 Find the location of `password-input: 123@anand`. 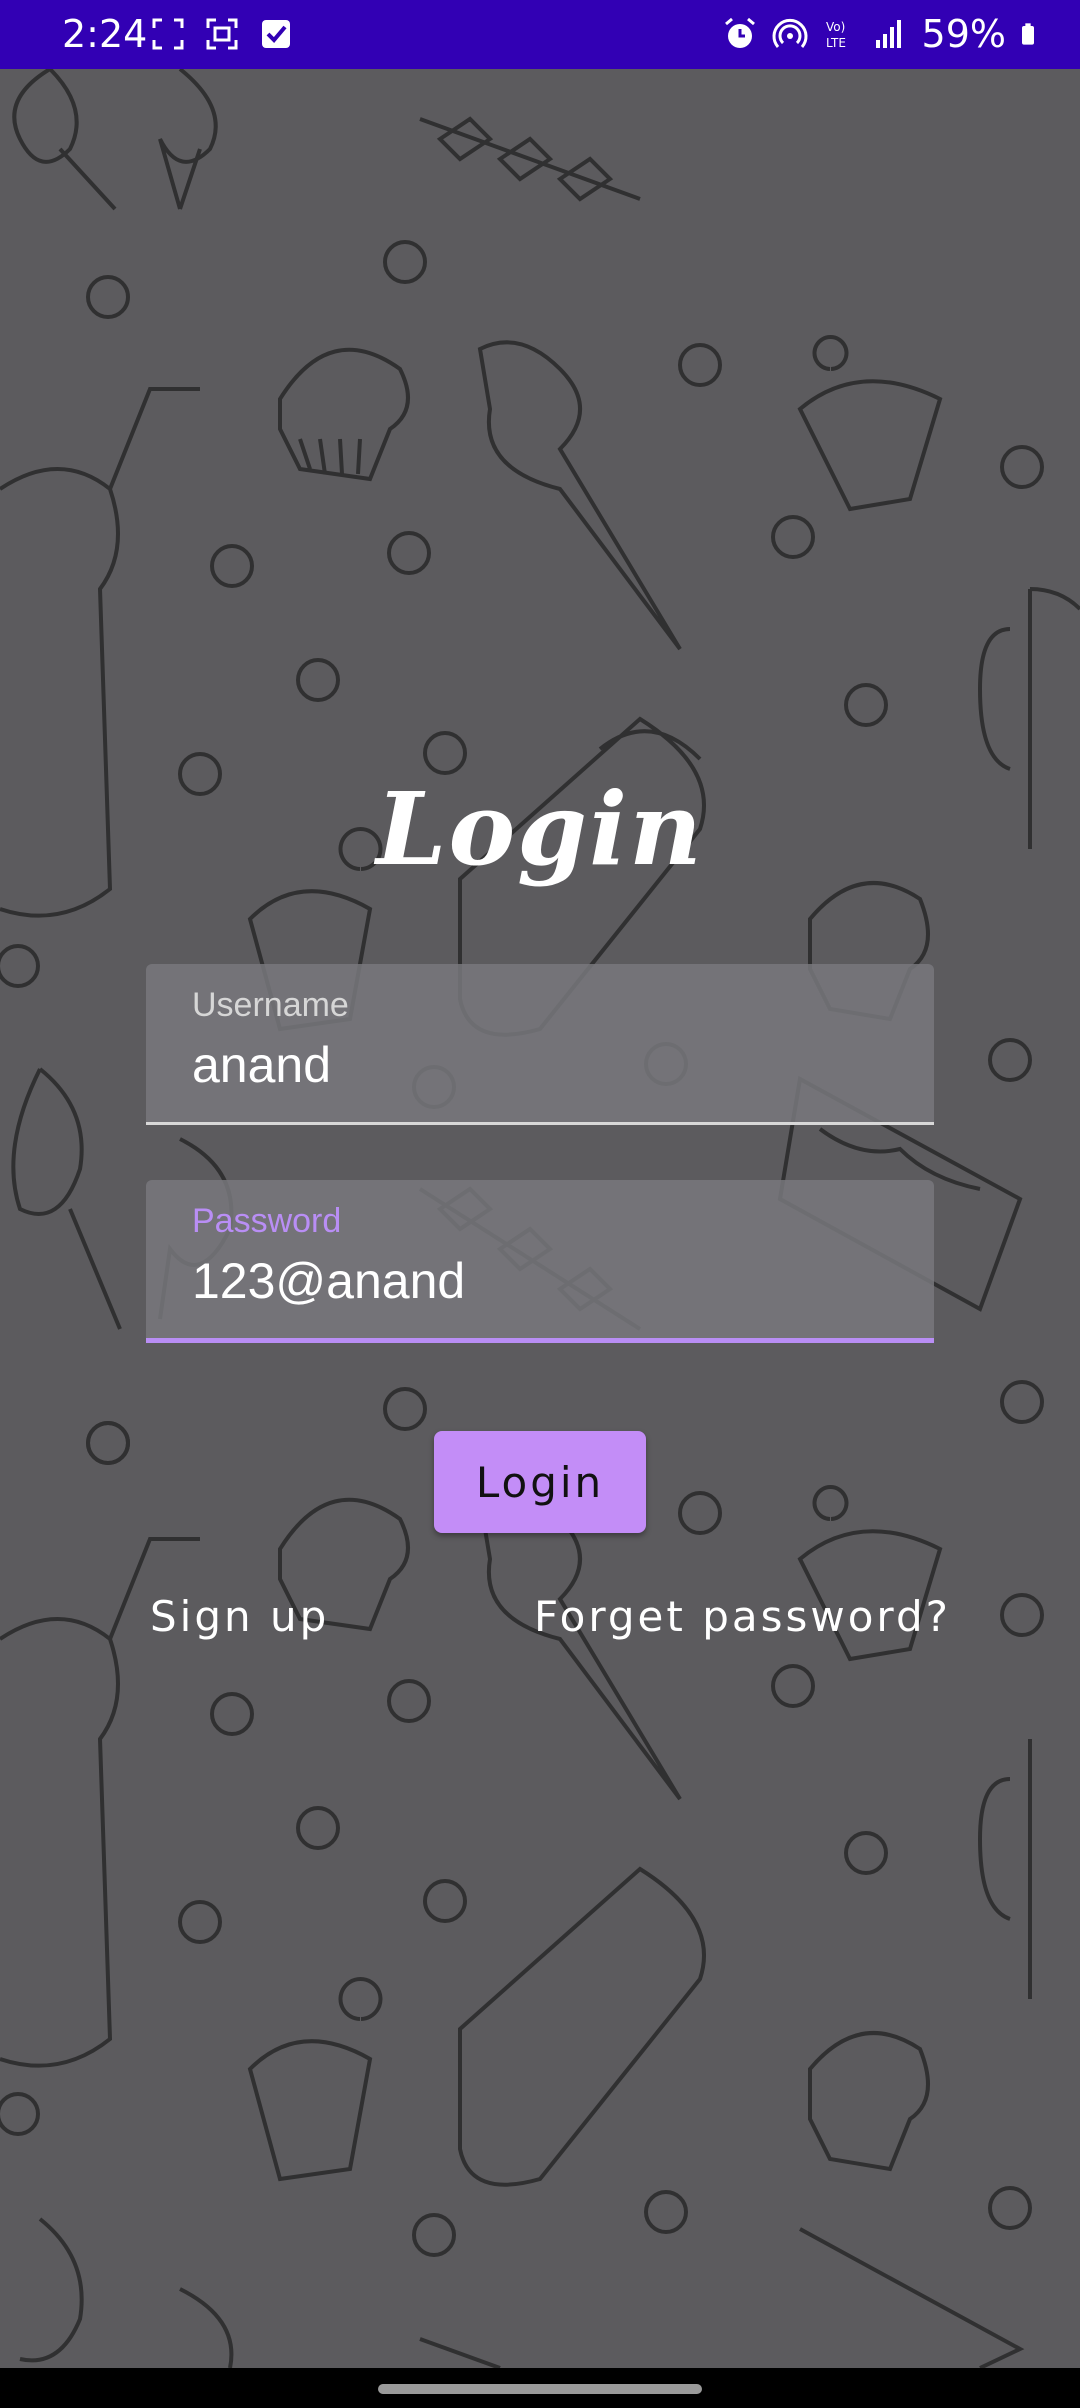

password-input: 123@anand is located at coordinates (328, 1281).